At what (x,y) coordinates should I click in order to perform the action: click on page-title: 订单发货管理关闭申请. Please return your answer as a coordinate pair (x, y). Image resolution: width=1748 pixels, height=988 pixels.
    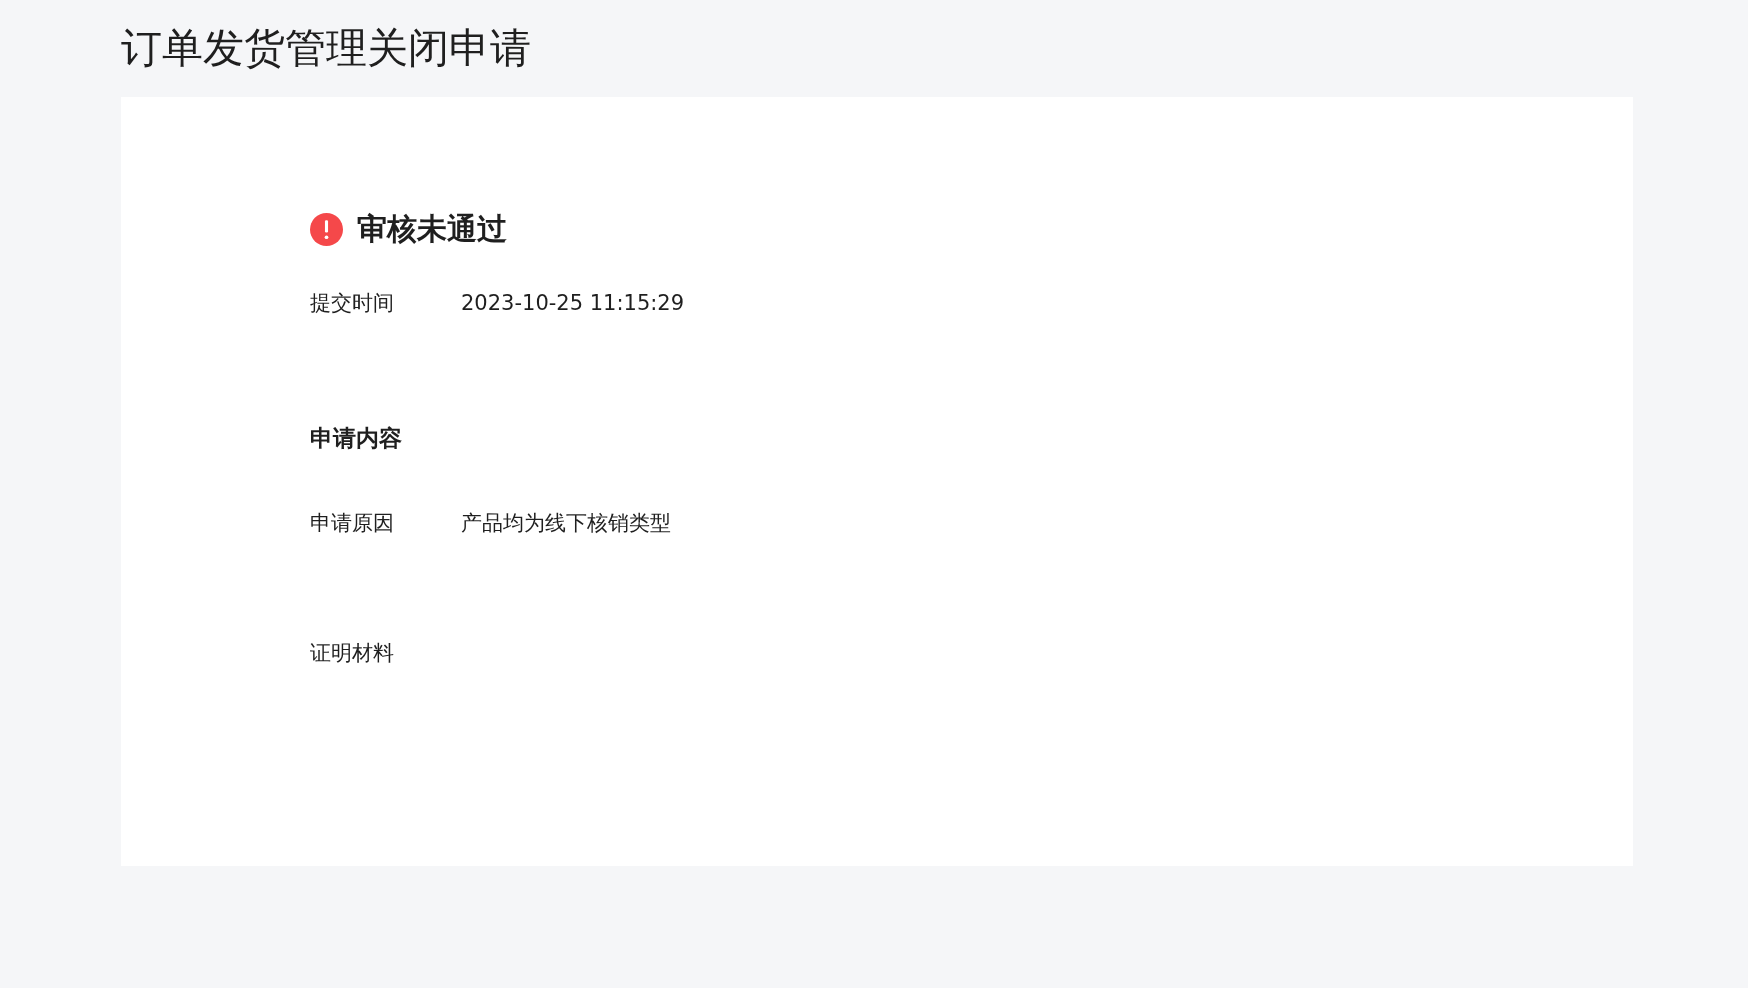
    Looking at the image, I should click on (326, 48).